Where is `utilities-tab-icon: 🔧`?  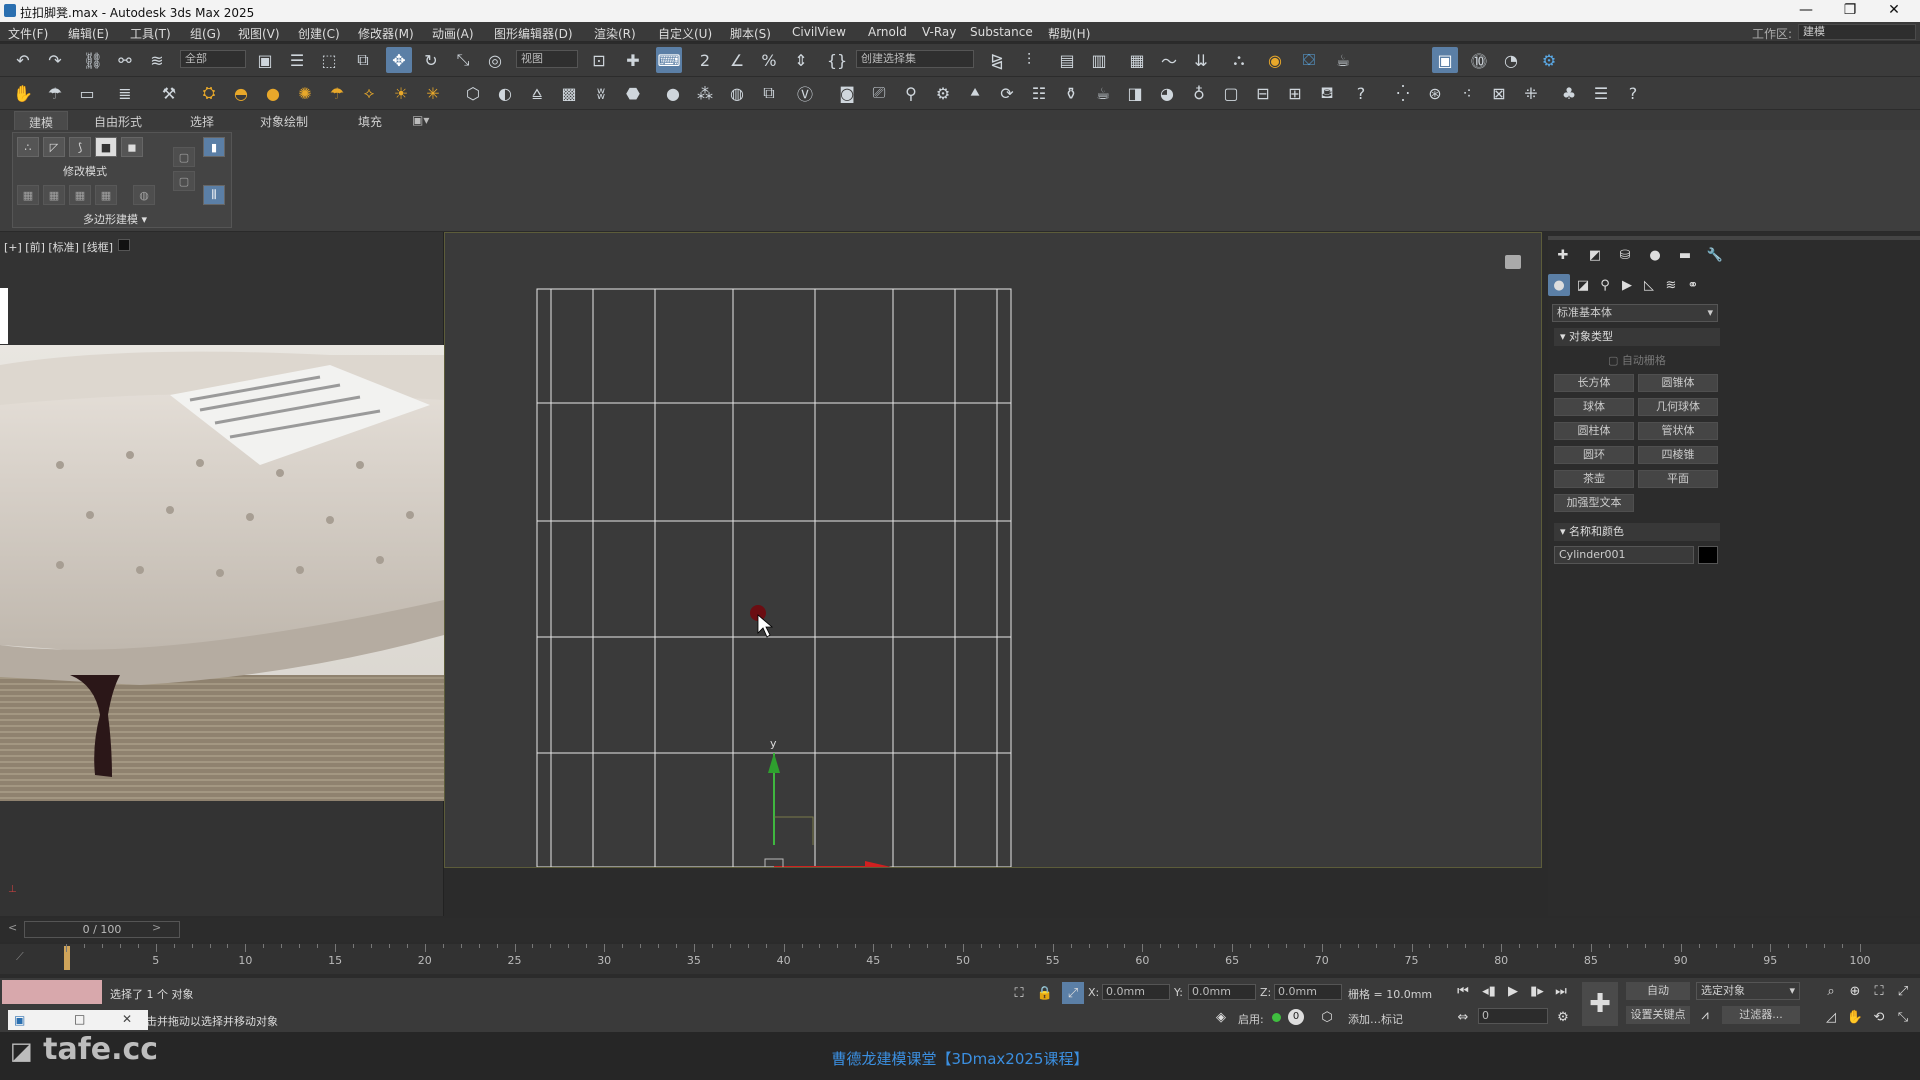
utilities-tab-icon: 🔧 is located at coordinates (1715, 255).